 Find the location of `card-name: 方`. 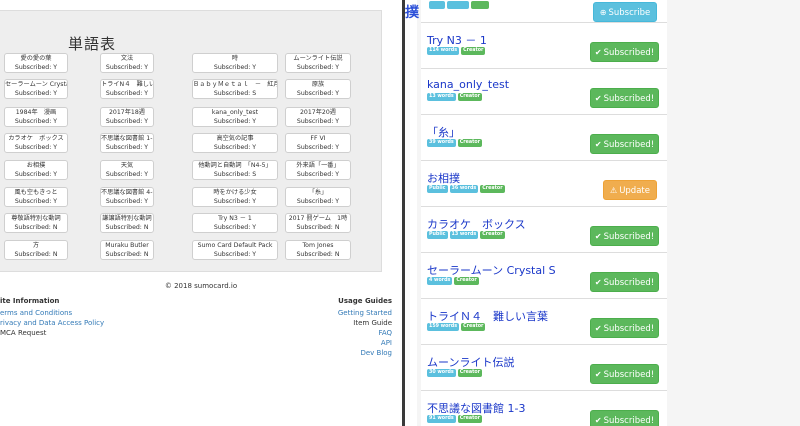

card-name: 方 is located at coordinates (36, 245).